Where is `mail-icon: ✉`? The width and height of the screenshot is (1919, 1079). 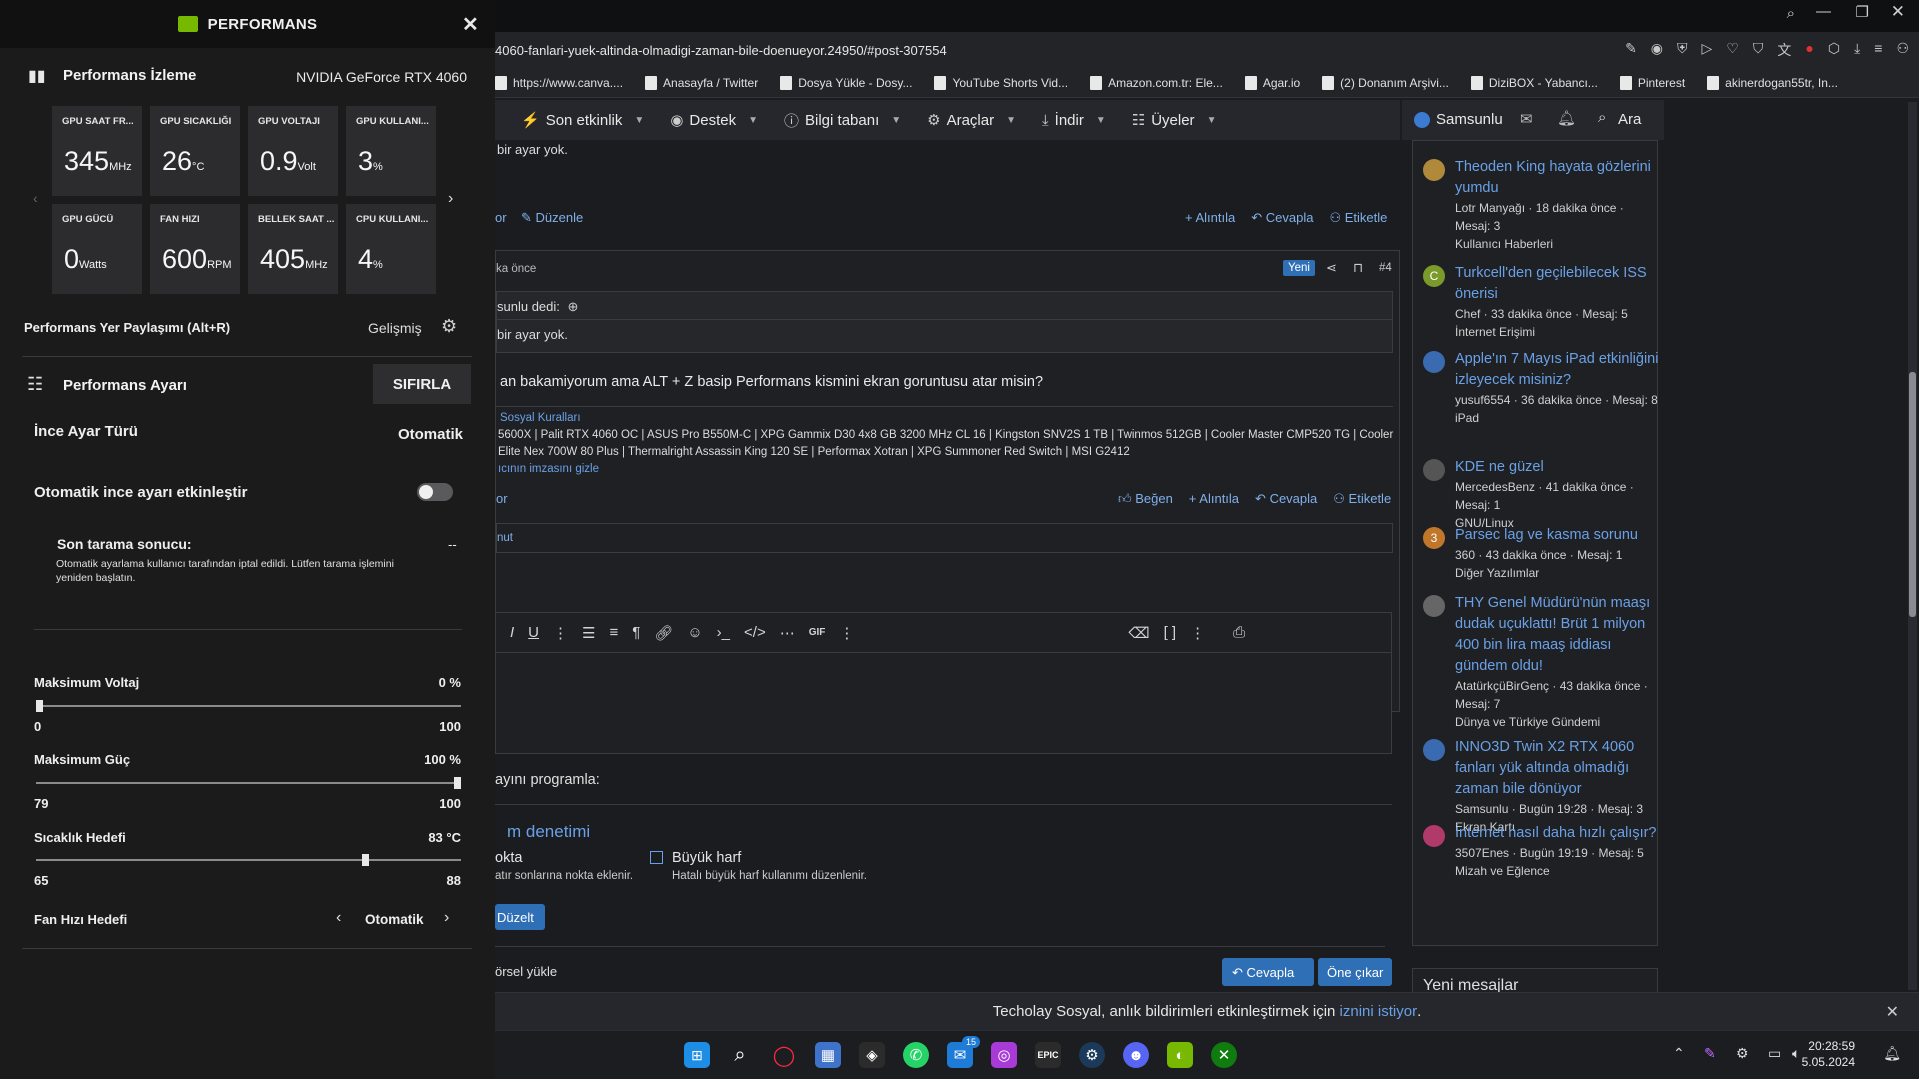 mail-icon: ✉ is located at coordinates (1526, 119).